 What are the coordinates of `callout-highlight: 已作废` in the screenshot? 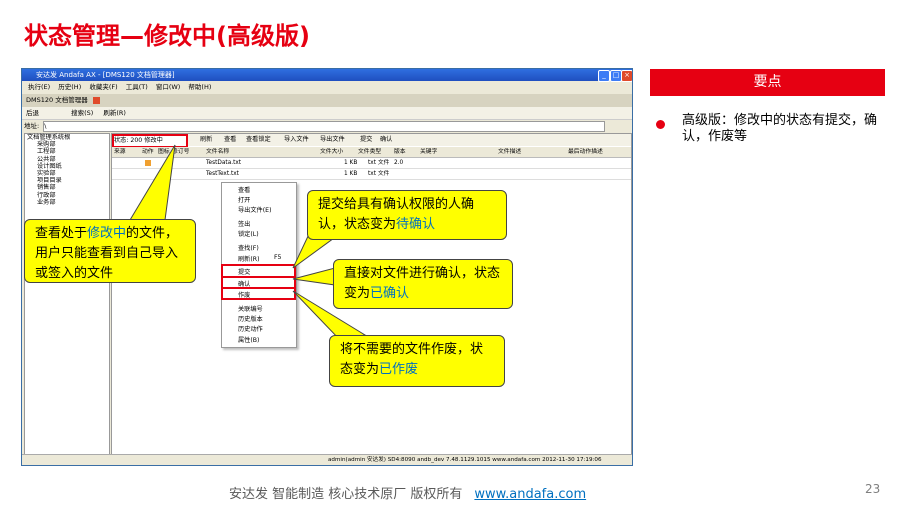 It's located at (399, 369).